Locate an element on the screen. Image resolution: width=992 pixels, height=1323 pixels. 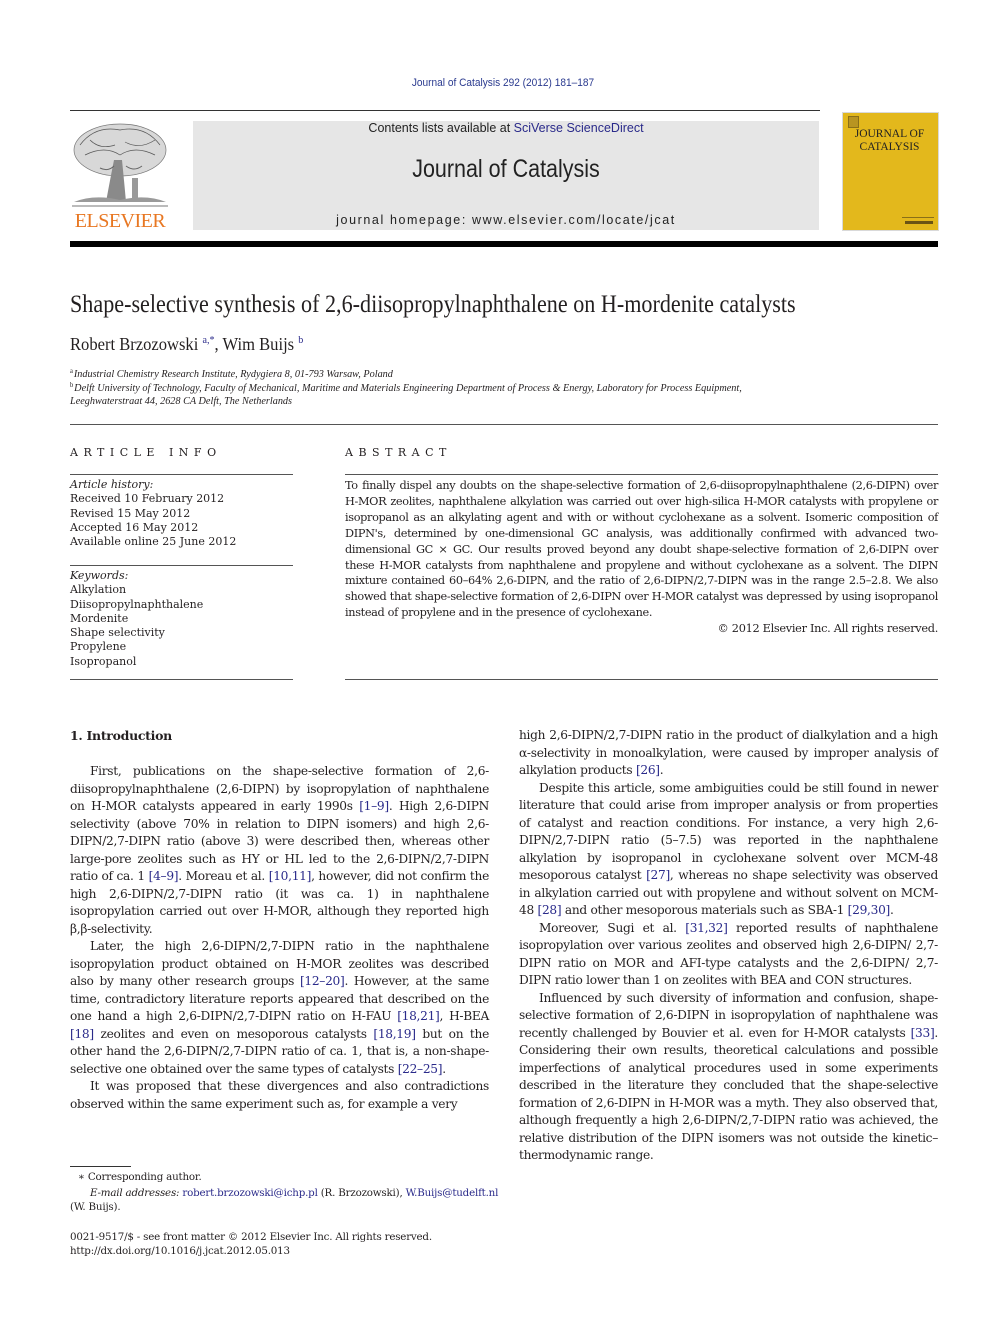
email-owner-buijs: (W. Buijs). is located at coordinates (95, 1207).